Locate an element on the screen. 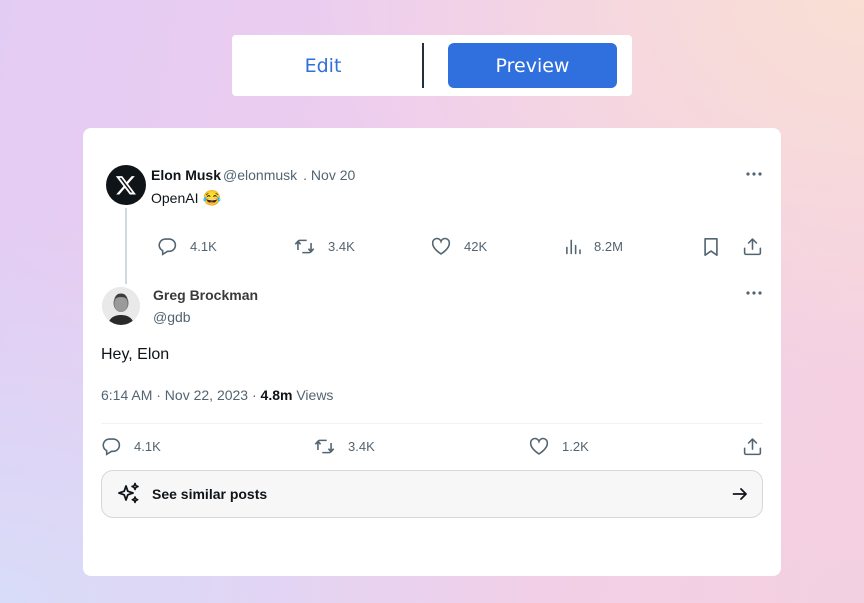 The width and height of the screenshot is (864, 603). mode-toggle: Edit Preview is located at coordinates (432, 65).